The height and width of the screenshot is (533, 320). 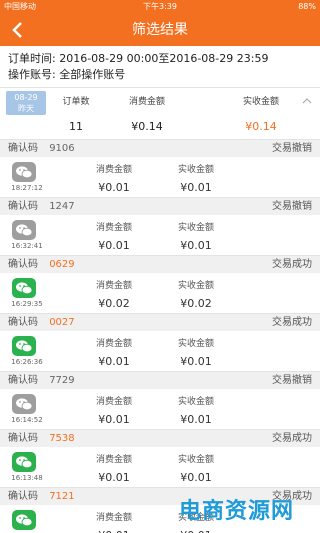 What do you see at coordinates (62, 206) in the screenshot?
I see `confirmation-code: 1247` at bounding box center [62, 206].